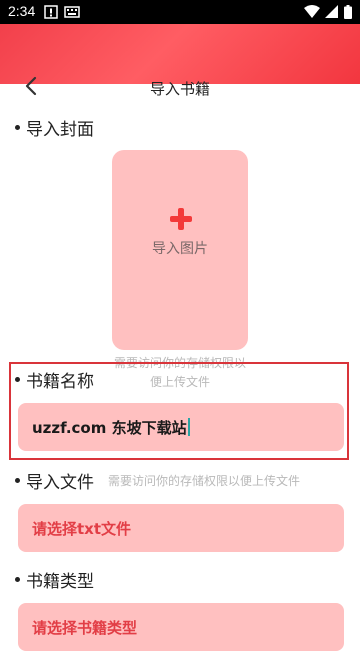 The width and height of the screenshot is (360, 651). Describe the element at coordinates (348, 12) in the screenshot. I see `battery-icon` at that location.